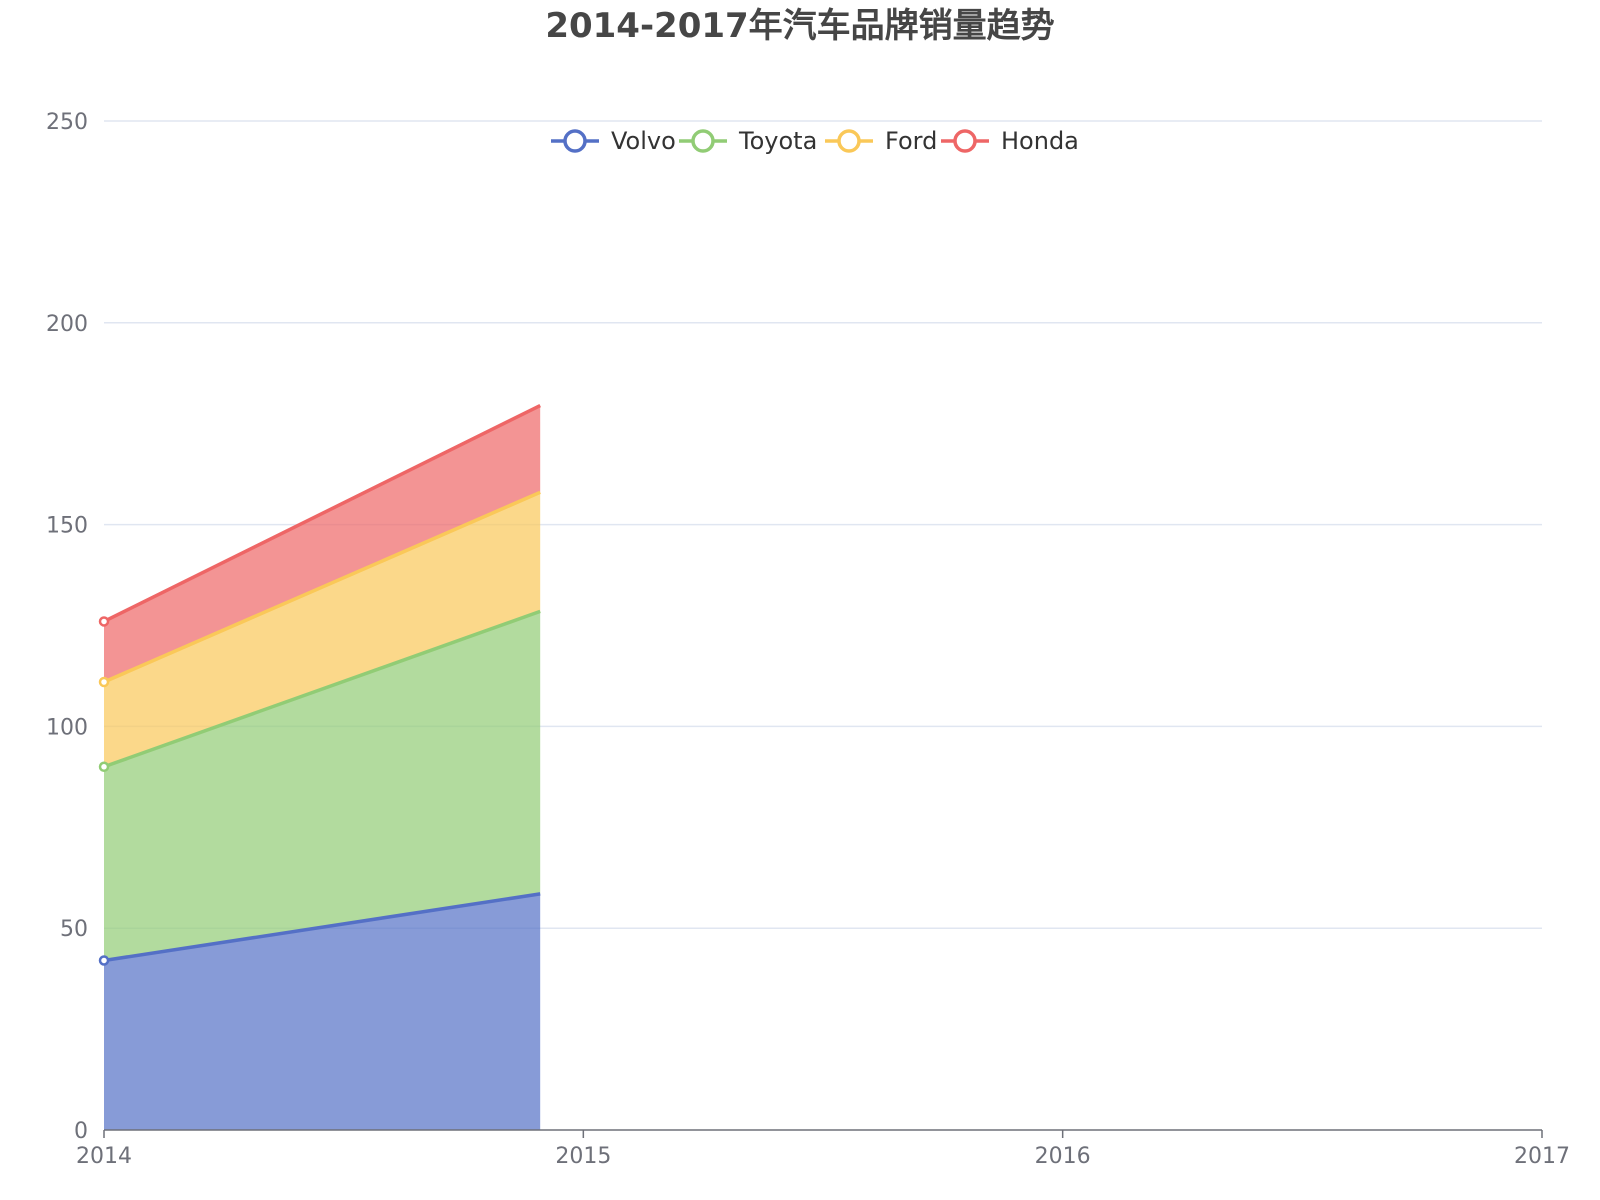 The height and width of the screenshot is (1200, 1600). What do you see at coordinates (575, 141) in the screenshot?
I see `legend-marker-volvo` at bounding box center [575, 141].